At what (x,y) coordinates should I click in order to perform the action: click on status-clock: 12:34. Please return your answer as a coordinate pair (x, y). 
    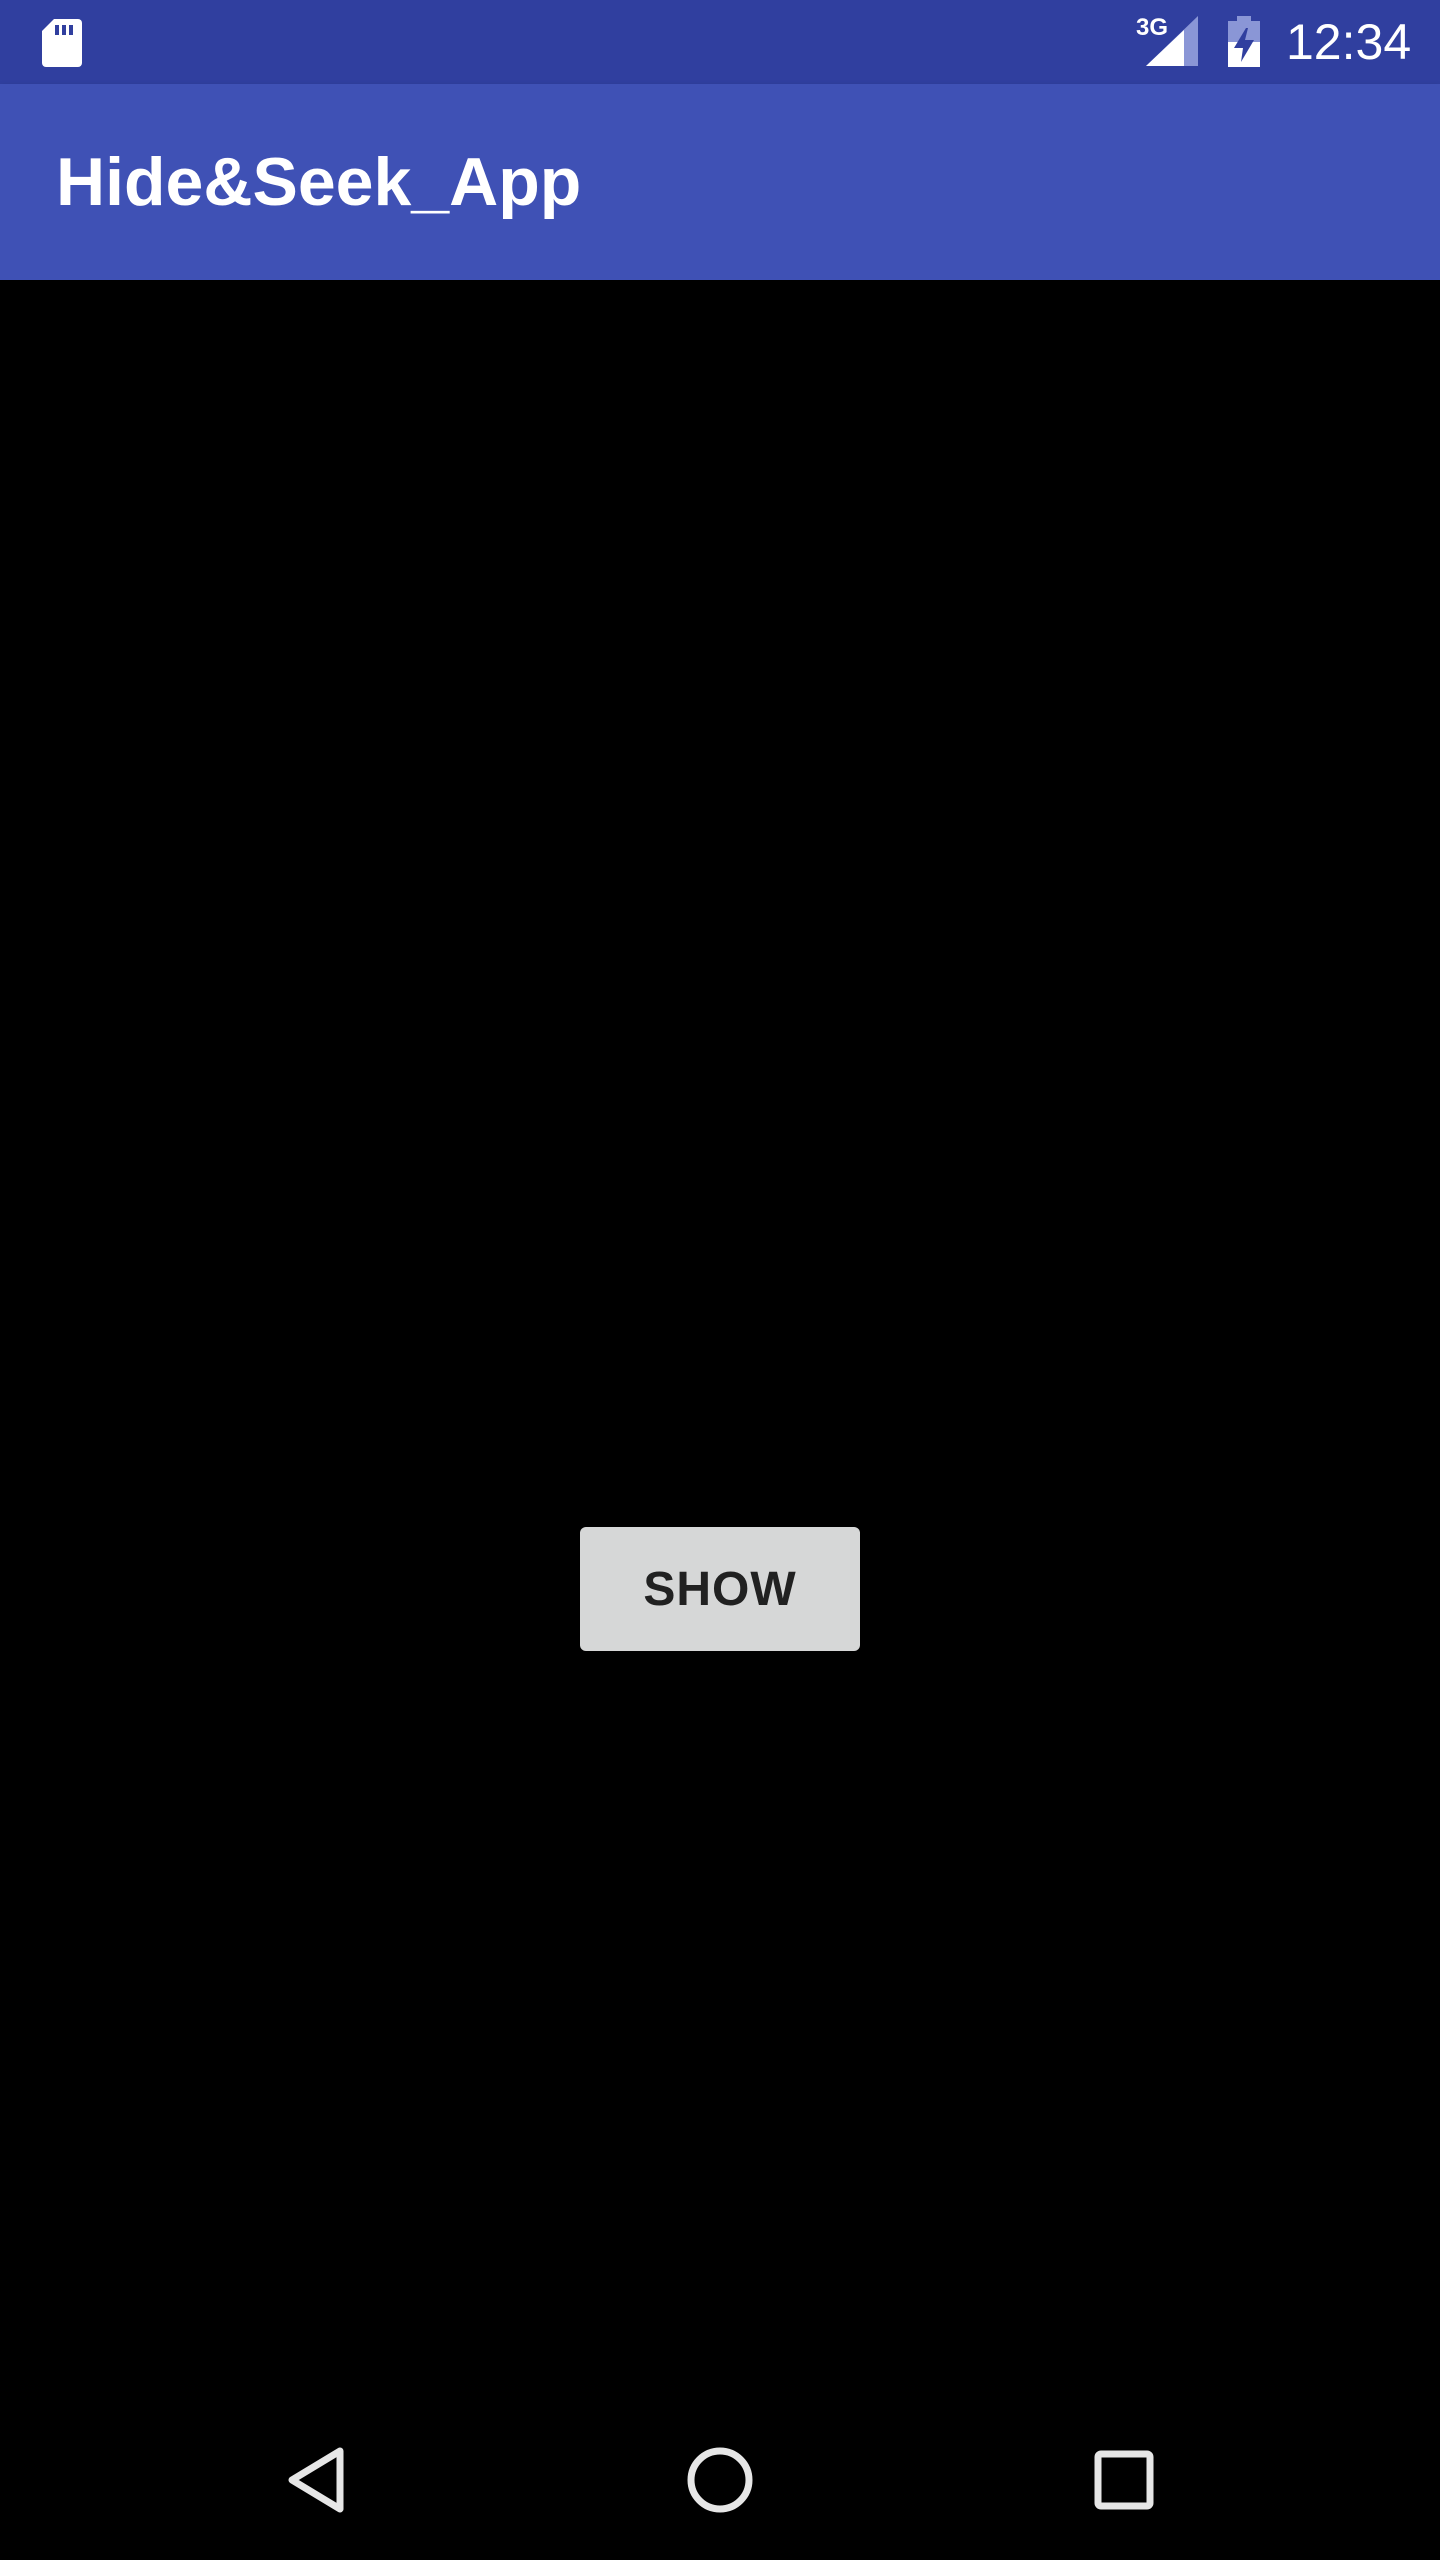
    Looking at the image, I should click on (1349, 42).